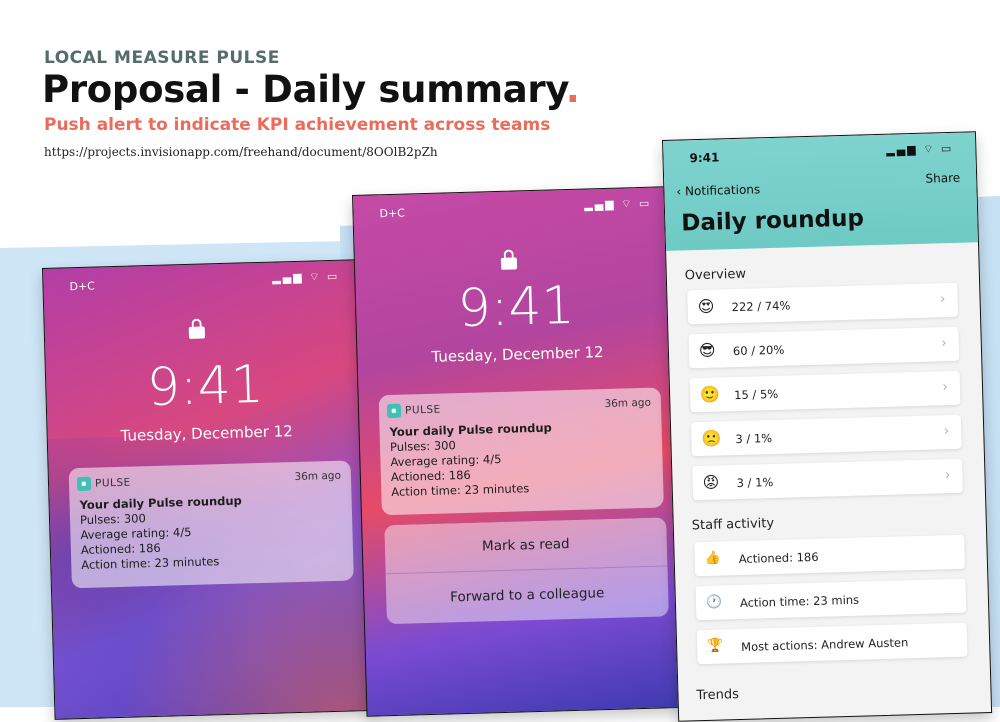 The width and height of the screenshot is (1000, 722). What do you see at coordinates (772, 221) in the screenshot?
I see `roundup-title: Daily roundup` at bounding box center [772, 221].